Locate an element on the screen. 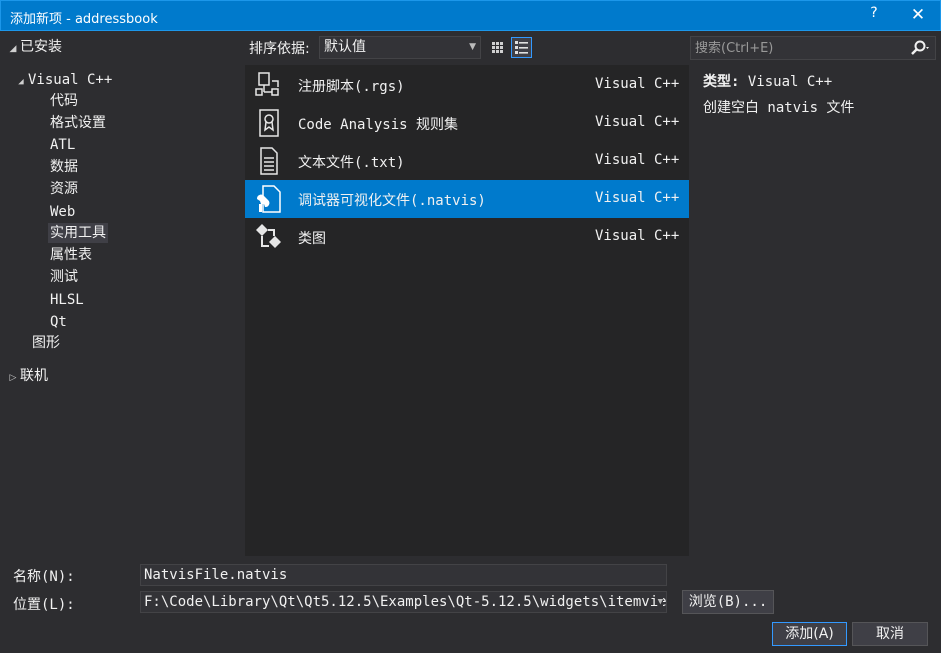  sort-label: 排序依据: is located at coordinates (279, 49).